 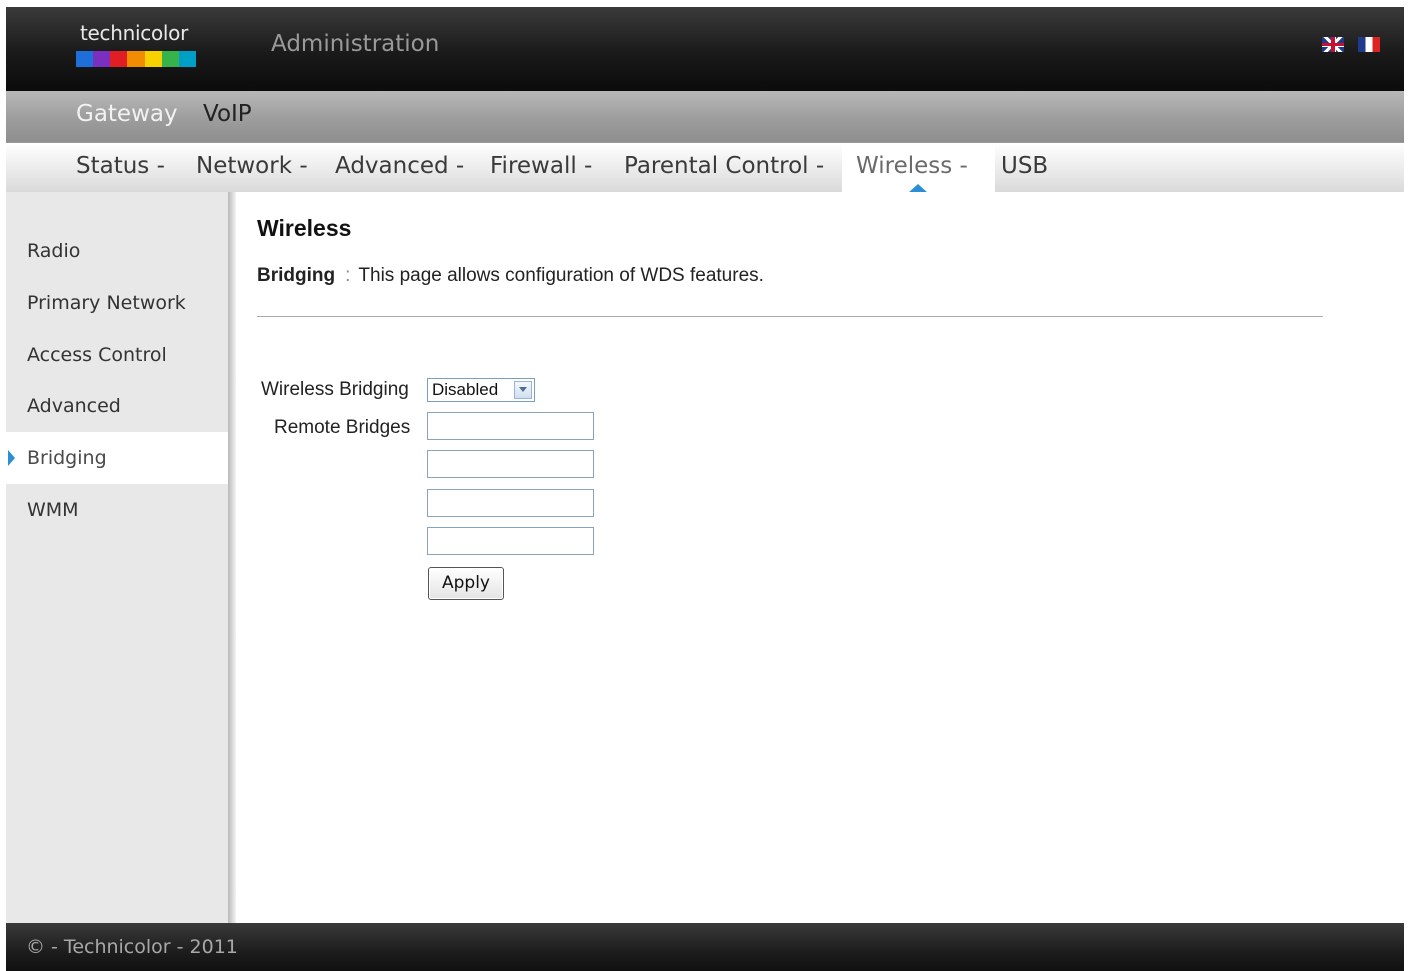 I want to click on menu-item-firewall: Firewall -, so click(x=541, y=166).